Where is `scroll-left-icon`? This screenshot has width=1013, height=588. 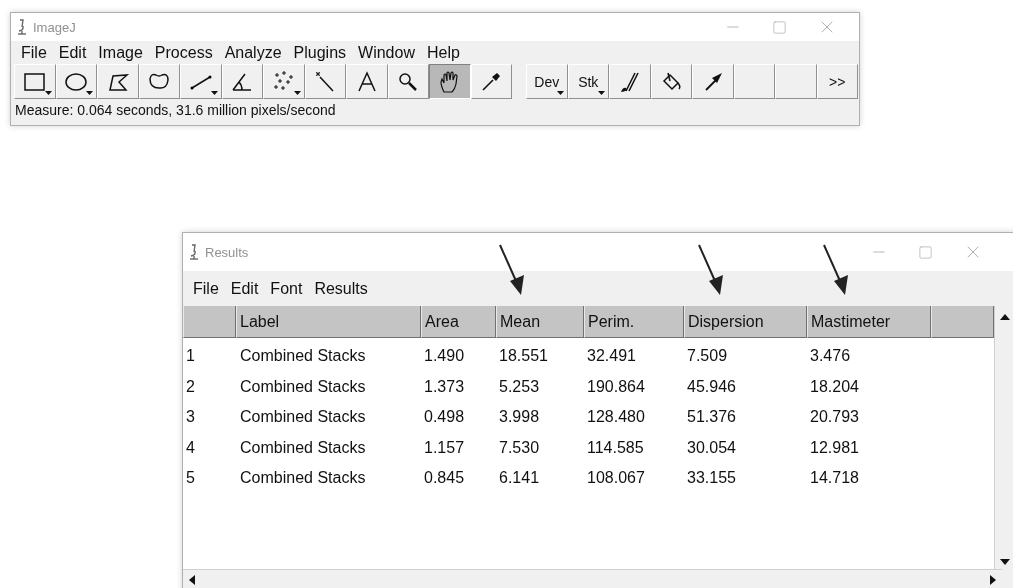
scroll-left-icon is located at coordinates (192, 579).